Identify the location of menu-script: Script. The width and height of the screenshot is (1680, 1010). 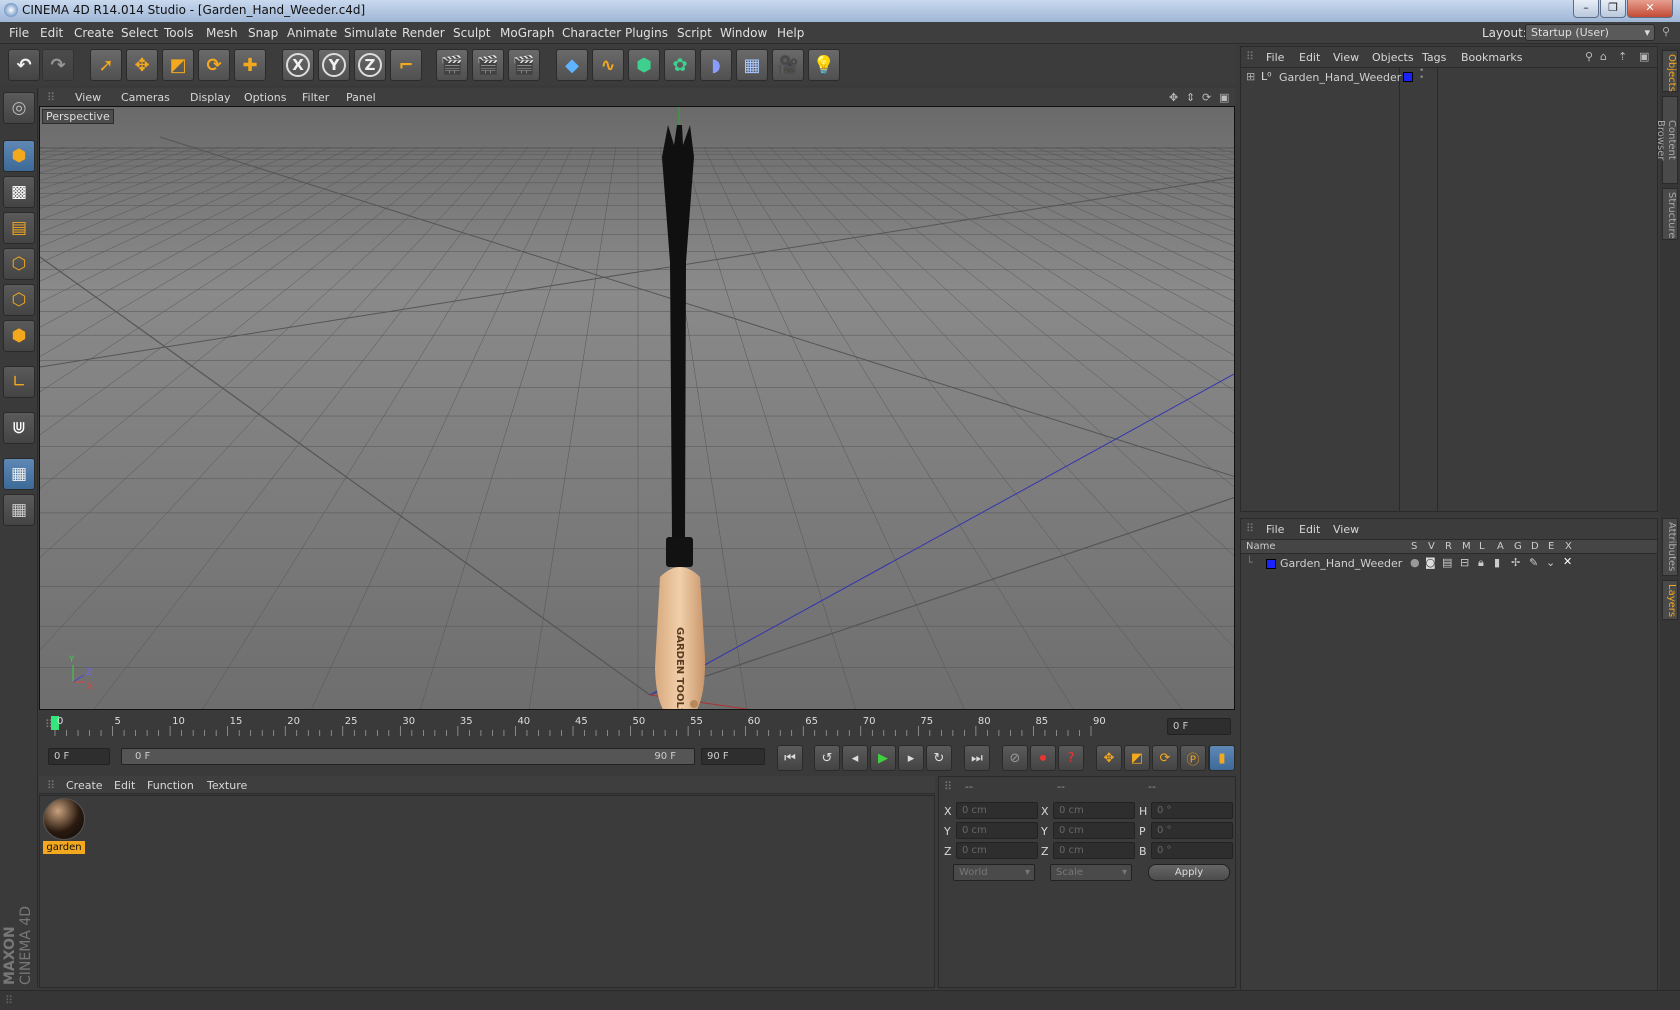
(694, 33).